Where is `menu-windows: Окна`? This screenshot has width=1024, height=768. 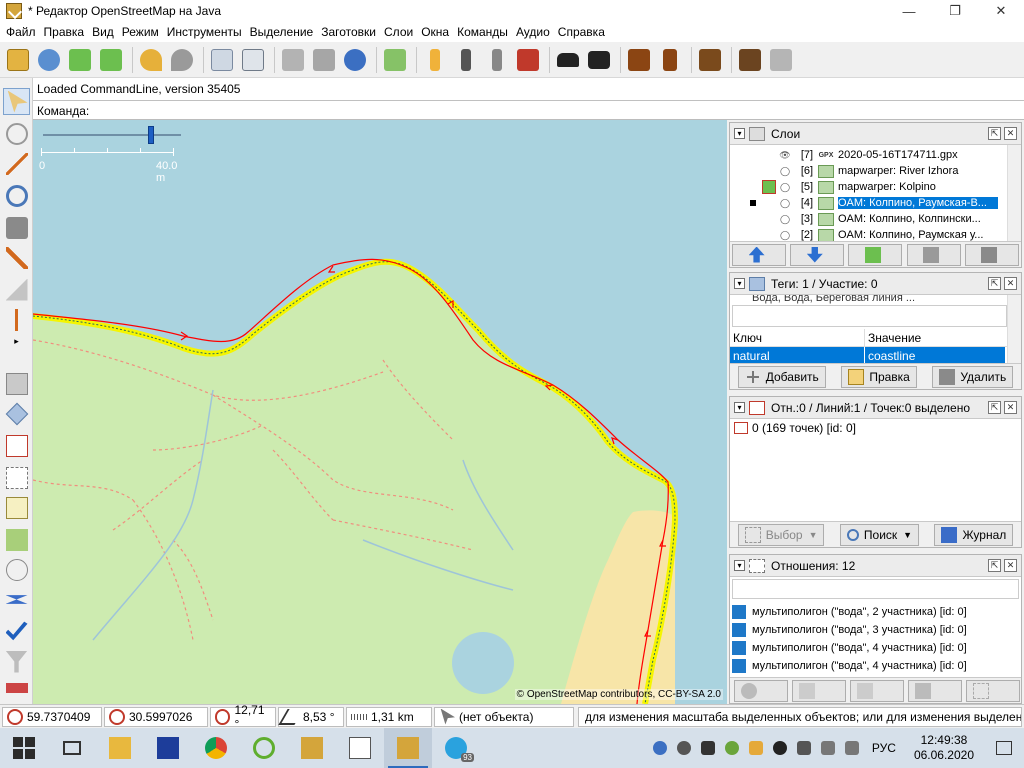 menu-windows: Окна is located at coordinates (435, 32).